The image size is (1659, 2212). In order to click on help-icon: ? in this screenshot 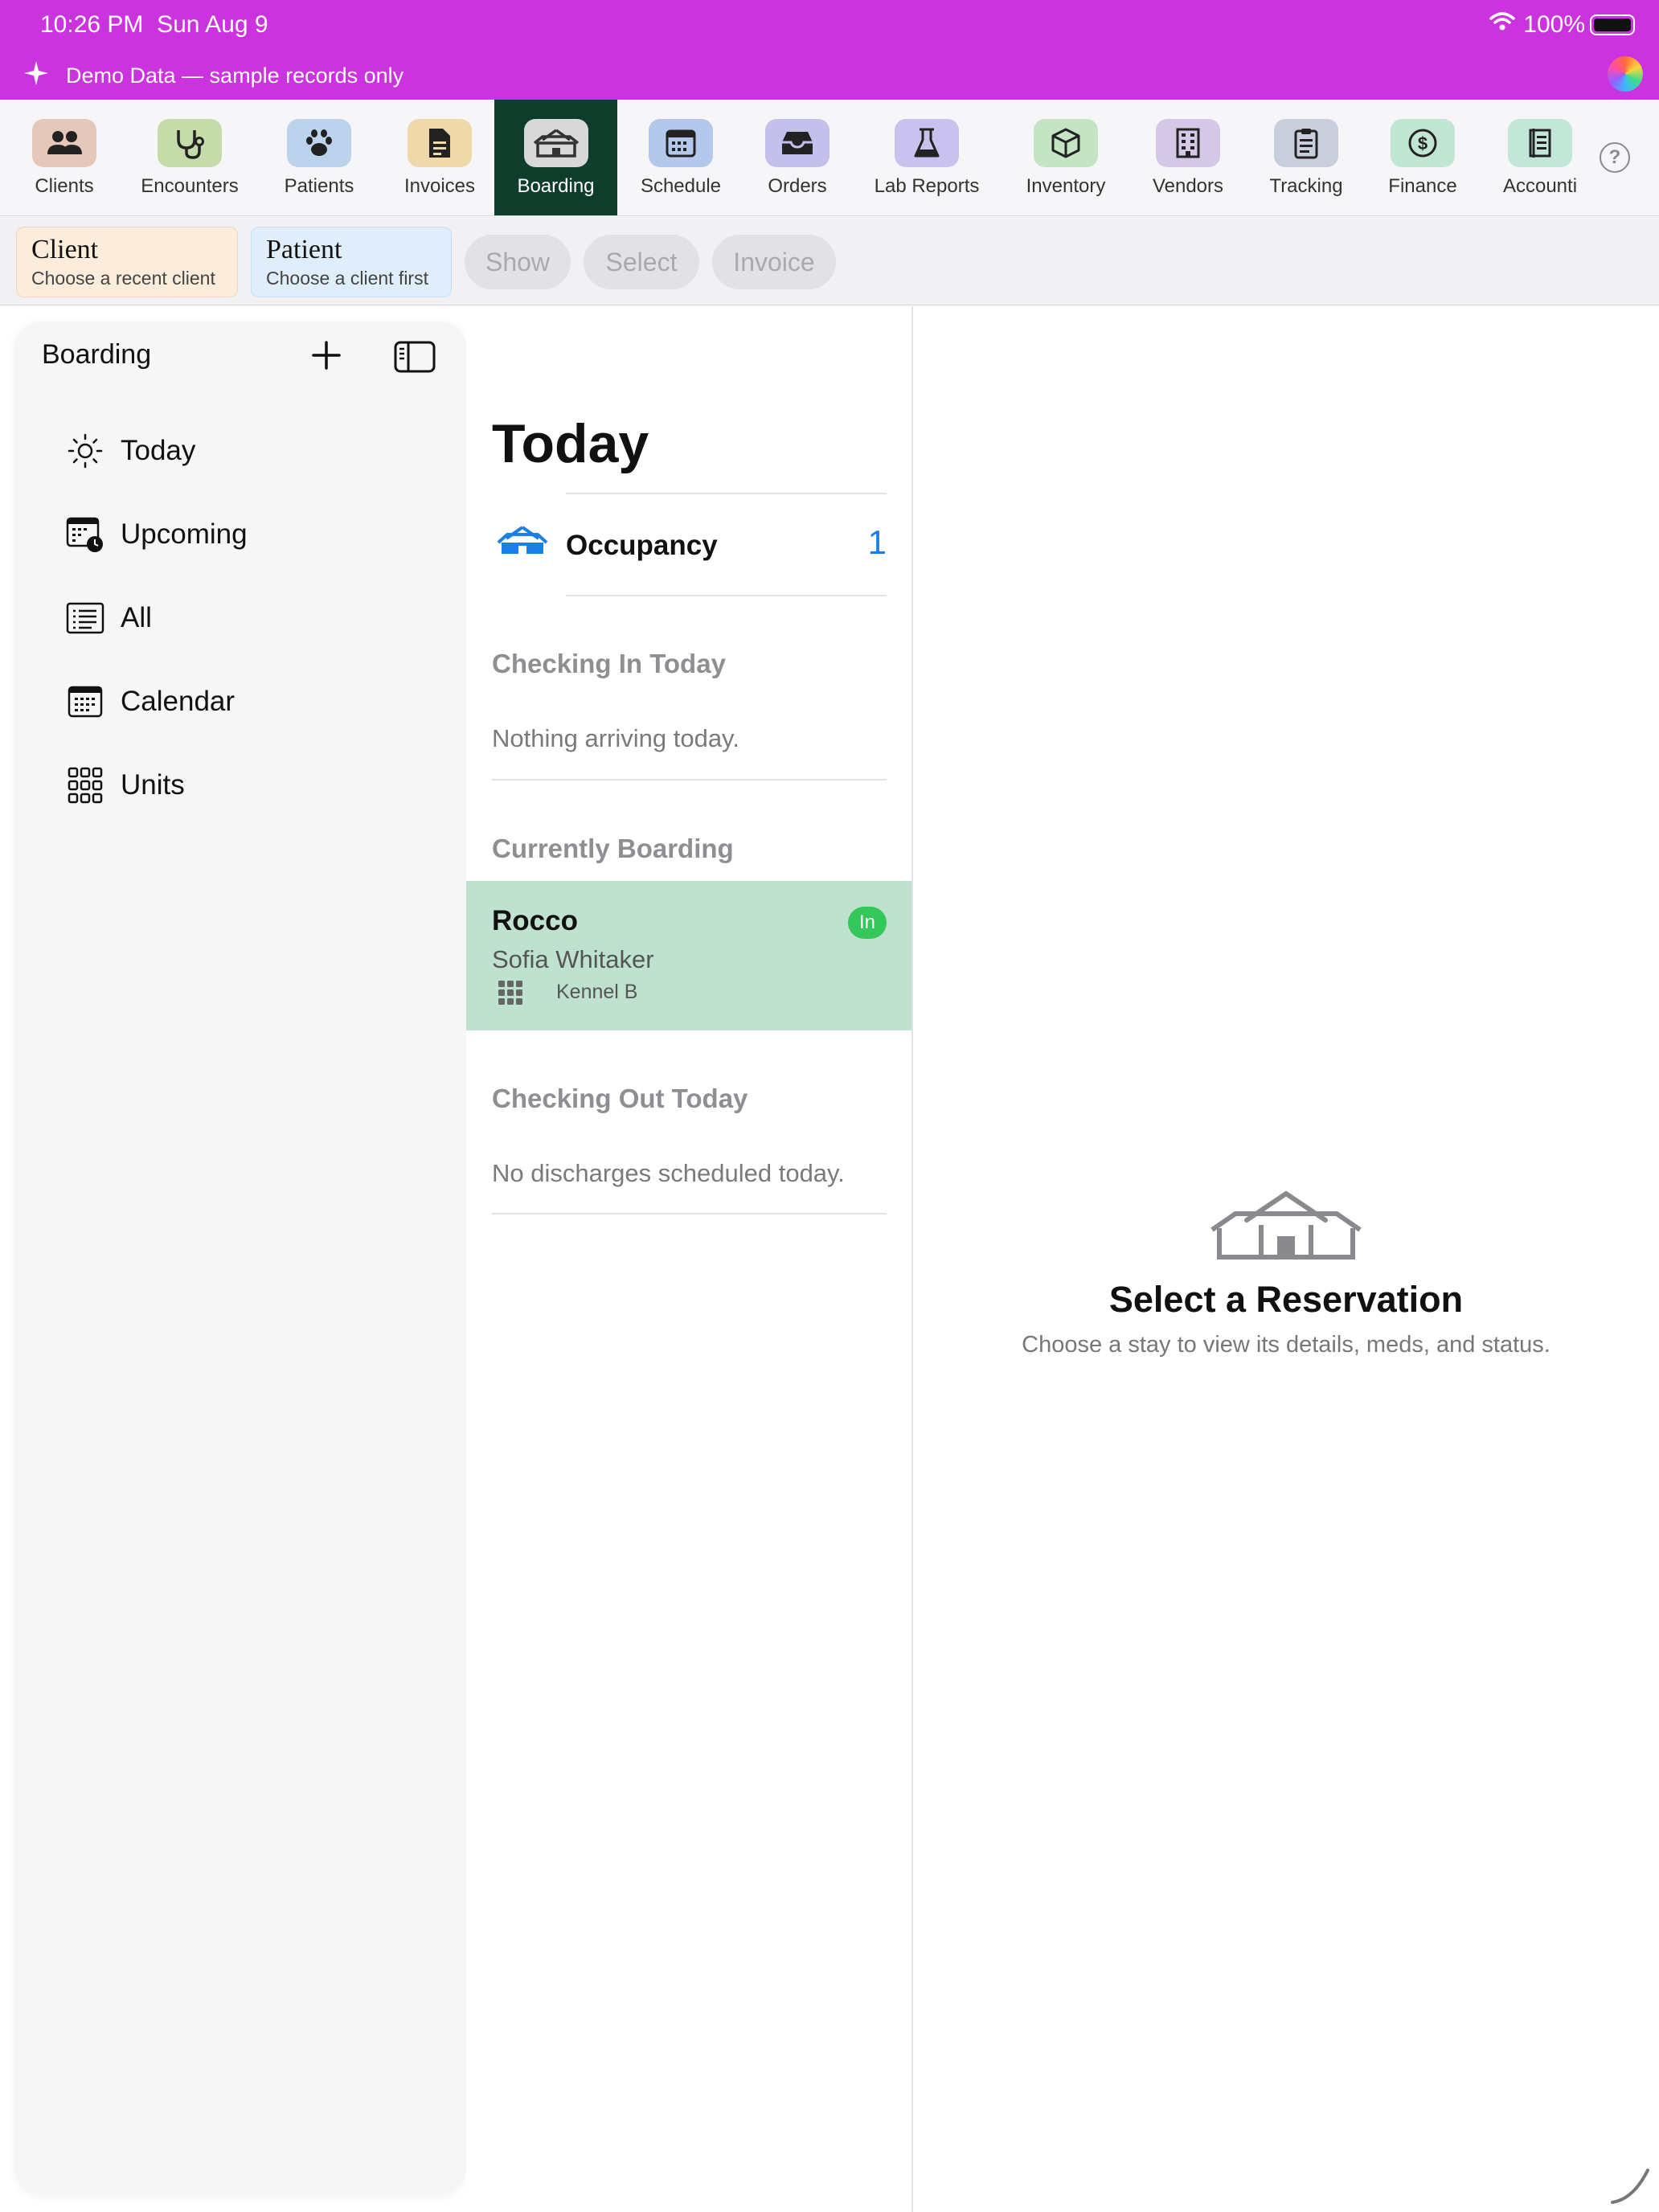, I will do `click(1615, 157)`.